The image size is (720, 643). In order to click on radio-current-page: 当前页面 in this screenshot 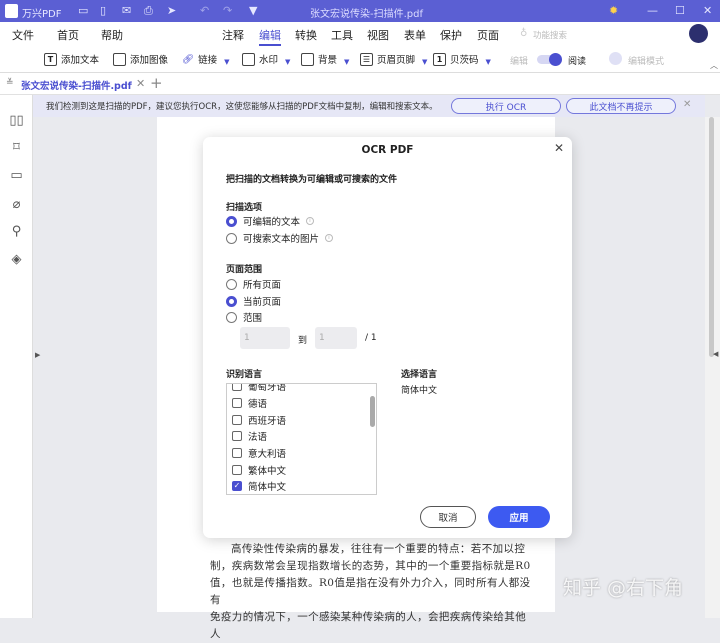, I will do `click(253, 301)`.